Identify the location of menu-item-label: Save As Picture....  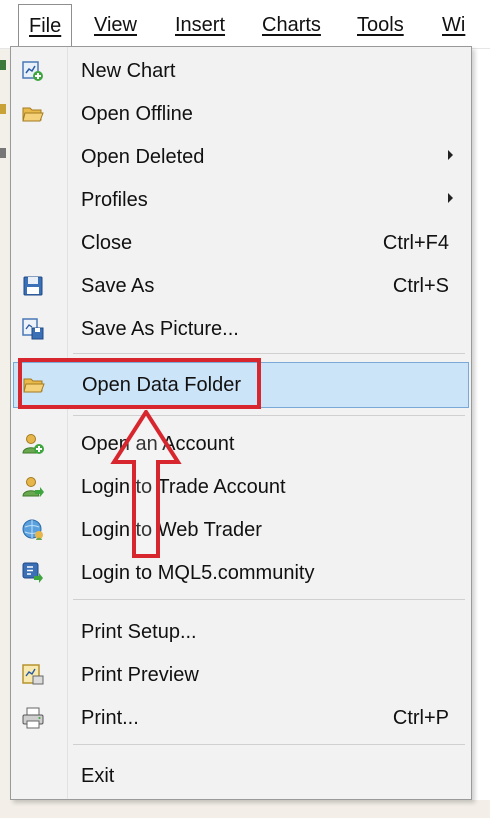
(160, 329).